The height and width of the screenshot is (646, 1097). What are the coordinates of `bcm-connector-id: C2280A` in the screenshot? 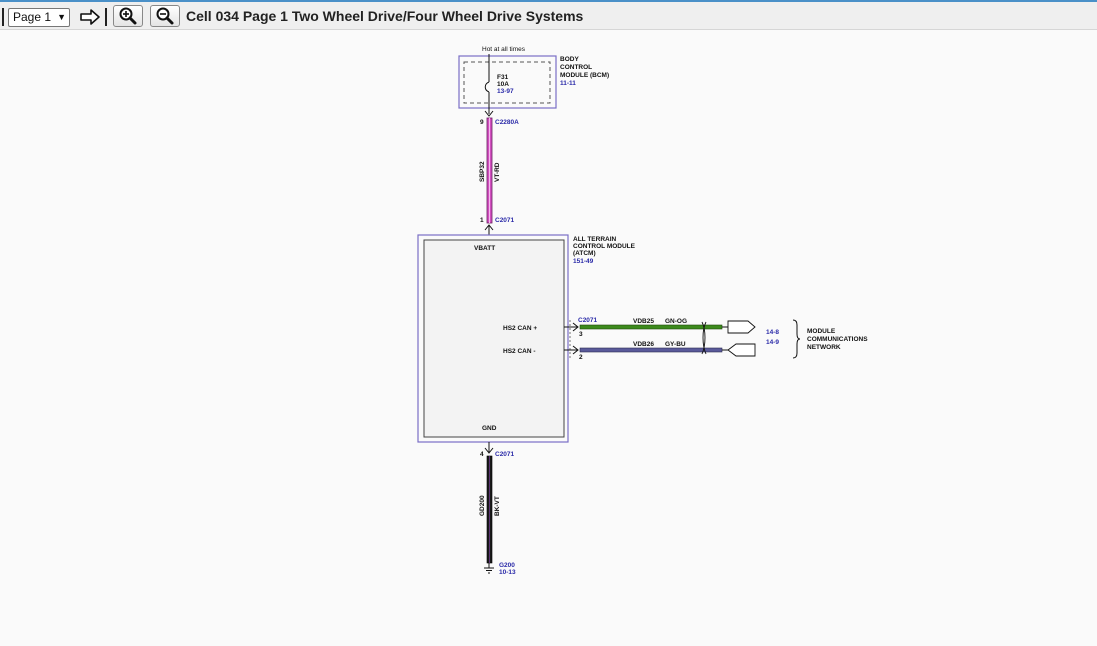 It's located at (507, 122).